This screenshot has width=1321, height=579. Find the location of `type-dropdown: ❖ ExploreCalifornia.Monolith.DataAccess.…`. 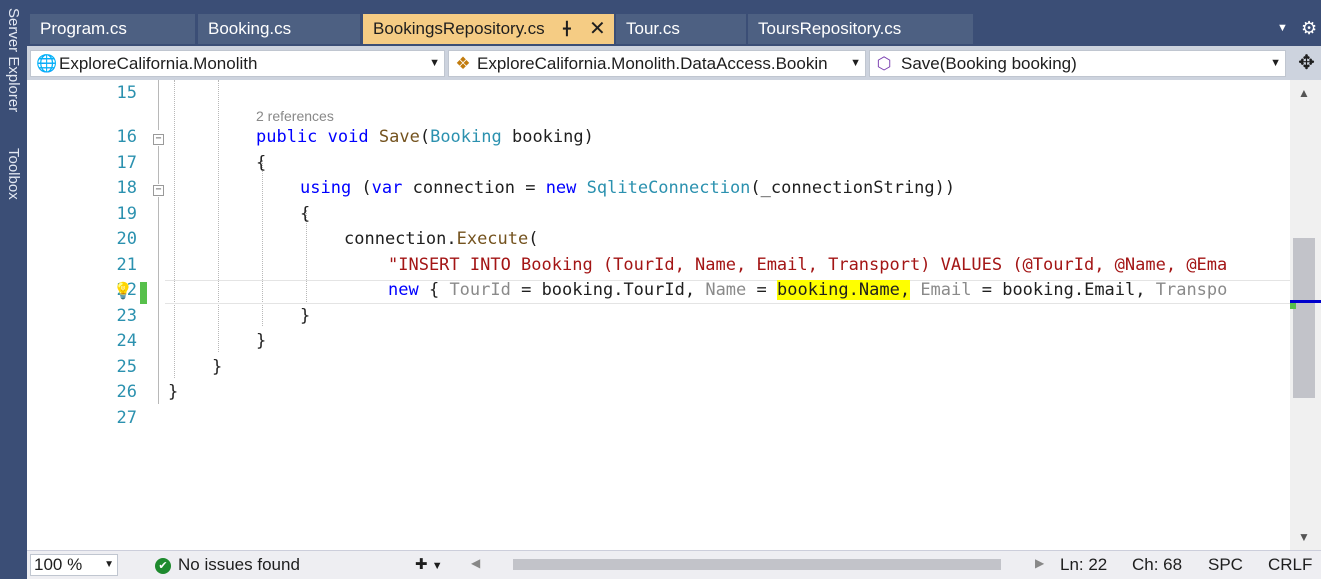

type-dropdown: ❖ ExploreCalifornia.Monolith.DataAccess.… is located at coordinates (657, 63).